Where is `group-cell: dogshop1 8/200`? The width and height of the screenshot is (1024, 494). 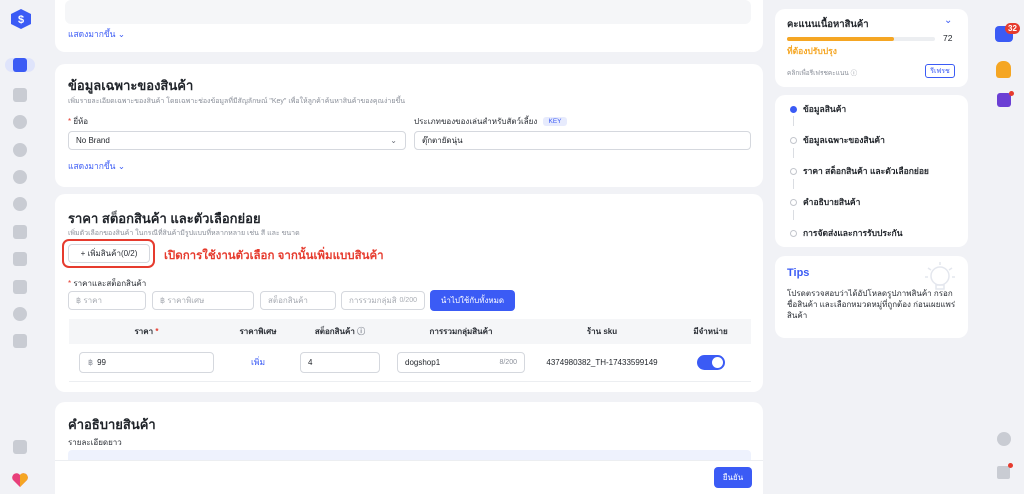
group-cell: dogshop1 8/200 is located at coordinates (461, 363).